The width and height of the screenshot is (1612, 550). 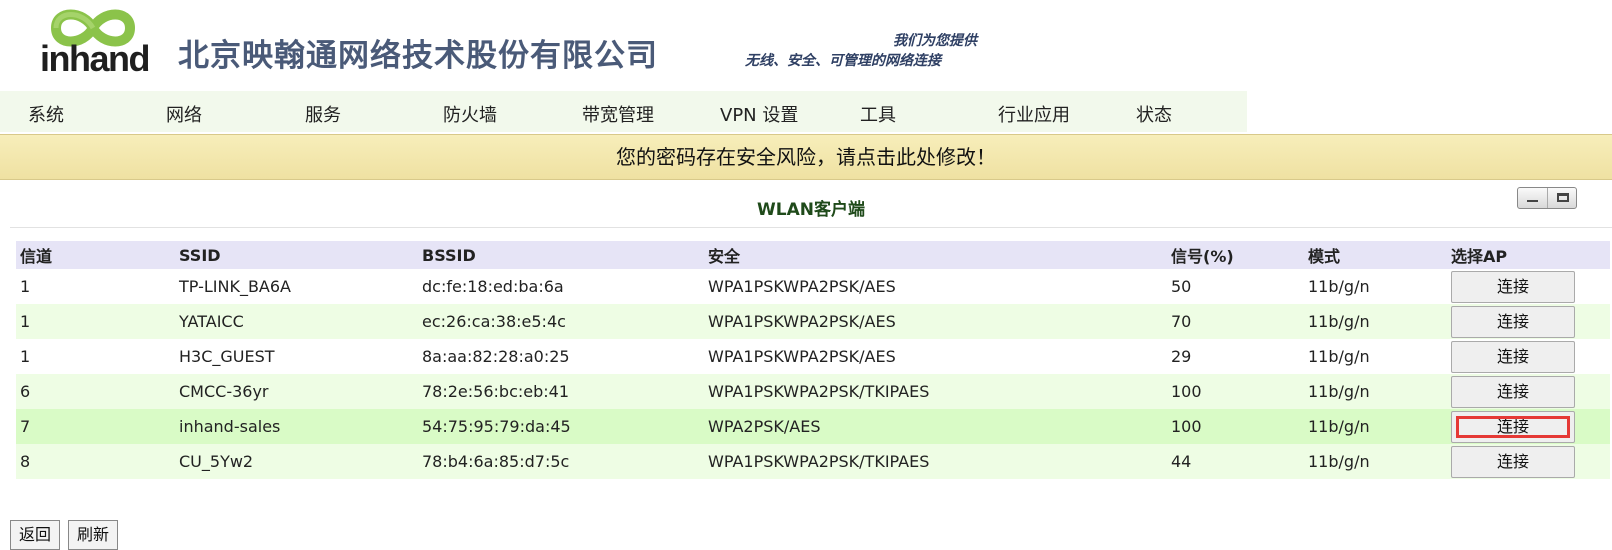 I want to click on cell-bssid: 54:75:95:79:da:45, so click(x=561, y=426).